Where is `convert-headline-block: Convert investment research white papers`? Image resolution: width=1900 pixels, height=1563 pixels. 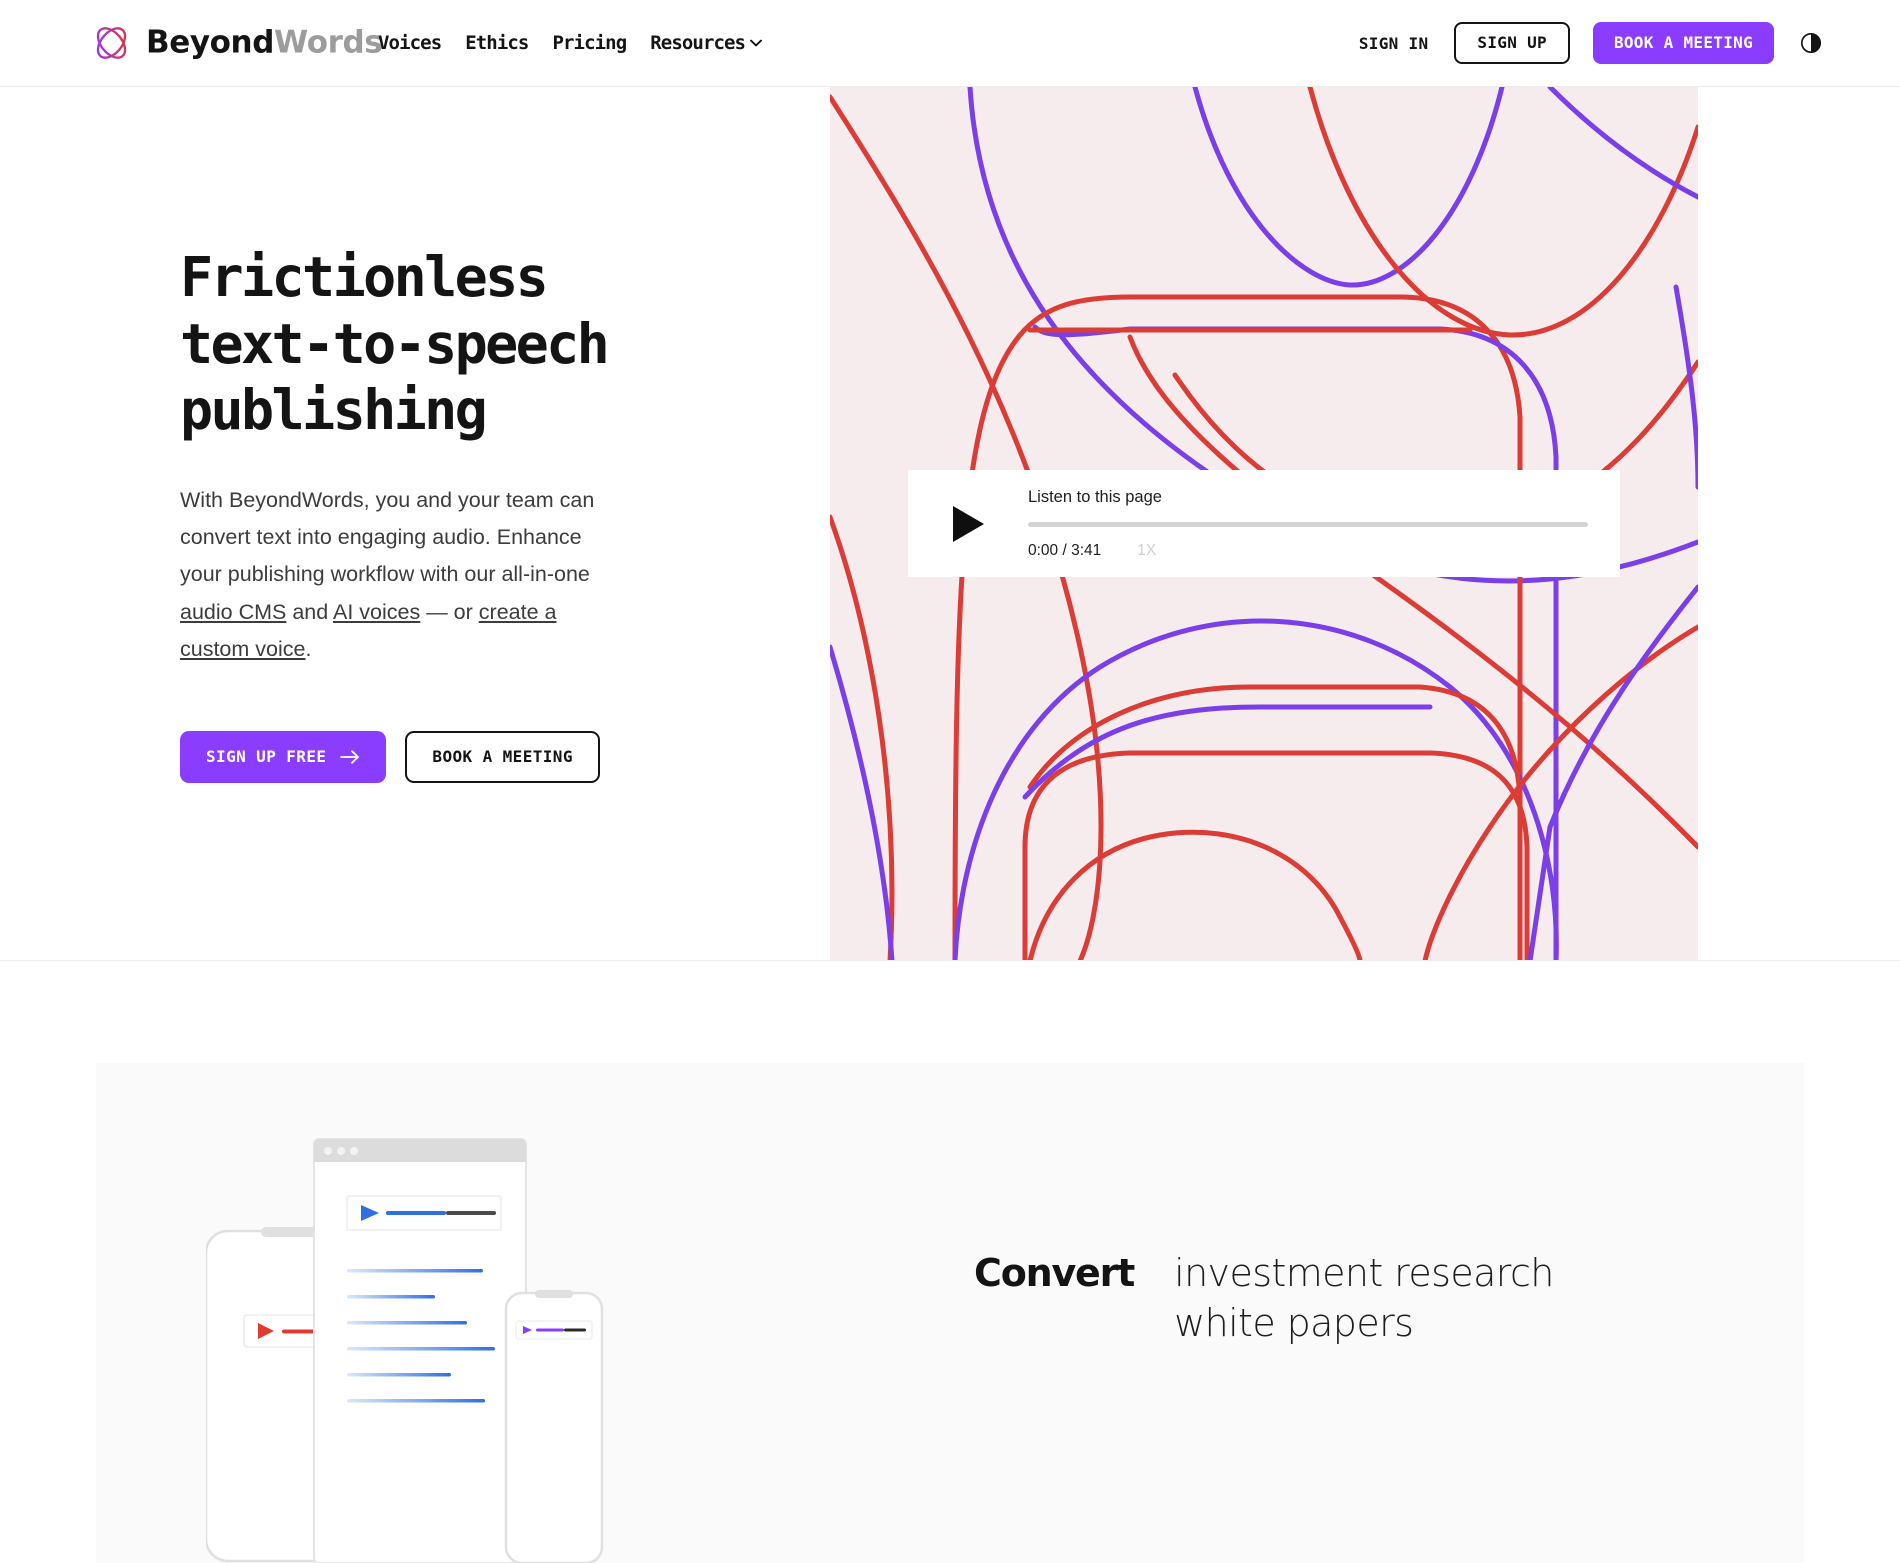 convert-headline-block: Convert investment research white papers is located at coordinates (1264, 1298).